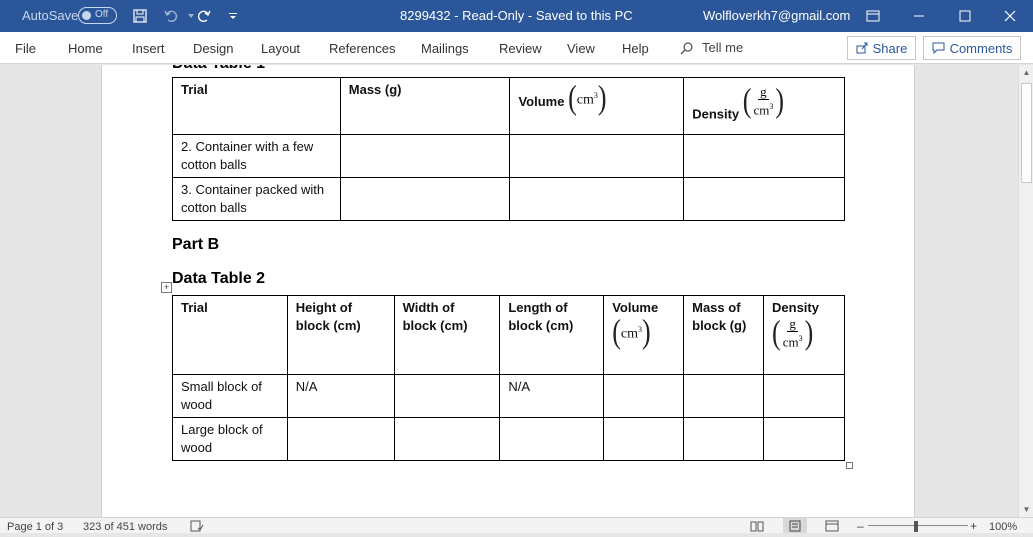 The width and height of the screenshot is (1033, 537). What do you see at coordinates (230, 396) in the screenshot?
I see `table-cell: Small block of wood` at bounding box center [230, 396].